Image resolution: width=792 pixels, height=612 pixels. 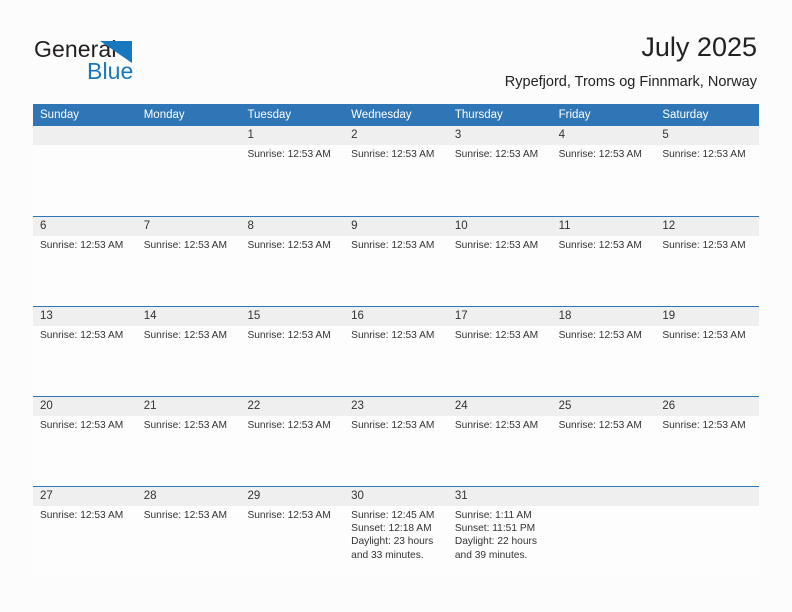 I want to click on day-cell-5: 5 Sunrise: 12:53 AM, so click(x=707, y=171).